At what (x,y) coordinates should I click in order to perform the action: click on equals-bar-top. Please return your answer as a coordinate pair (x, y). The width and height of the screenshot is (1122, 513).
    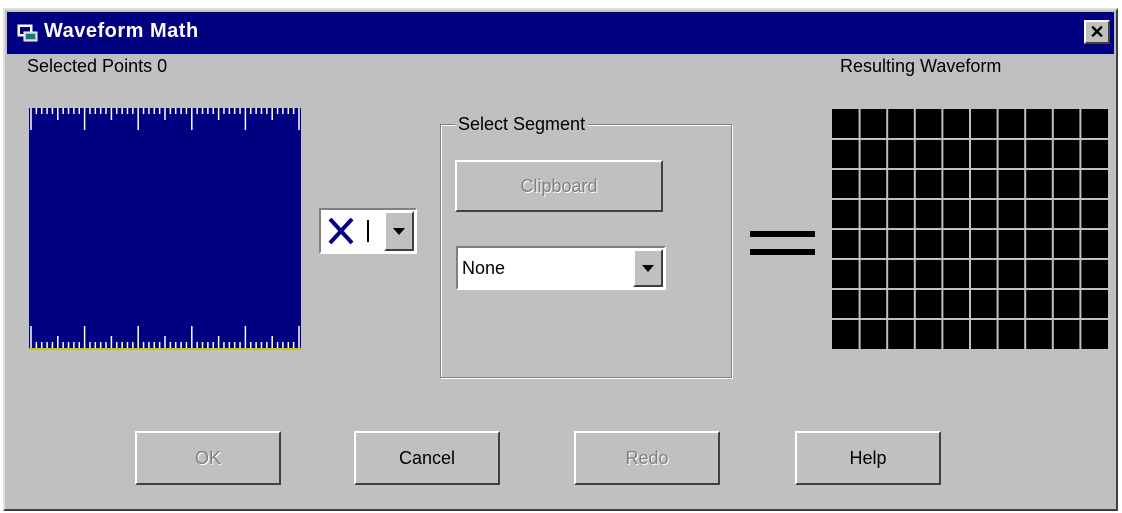
    Looking at the image, I should click on (782, 234).